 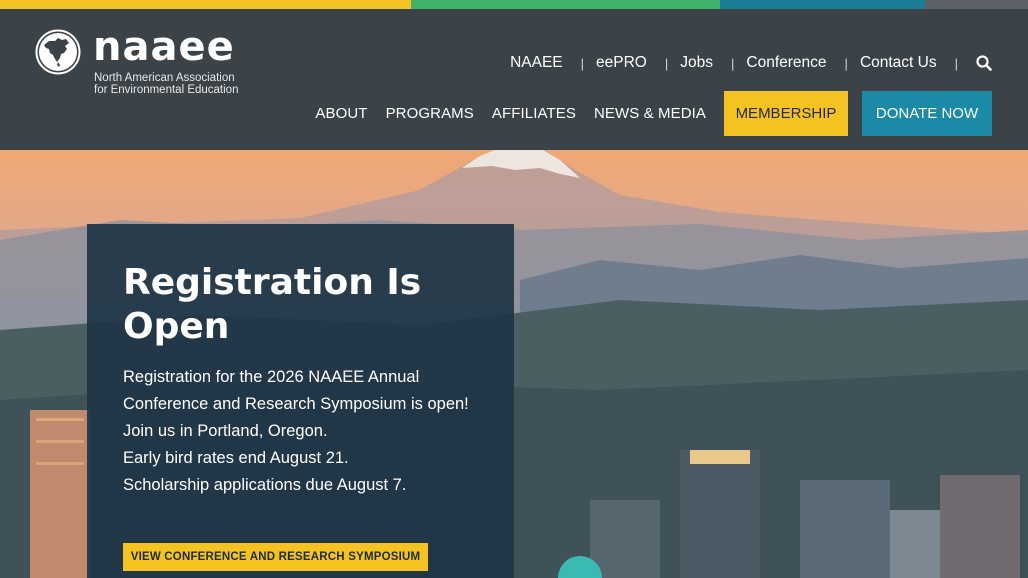 What do you see at coordinates (265, 485) in the screenshot?
I see `hero-text-line: Scholarship applications due August 7.` at bounding box center [265, 485].